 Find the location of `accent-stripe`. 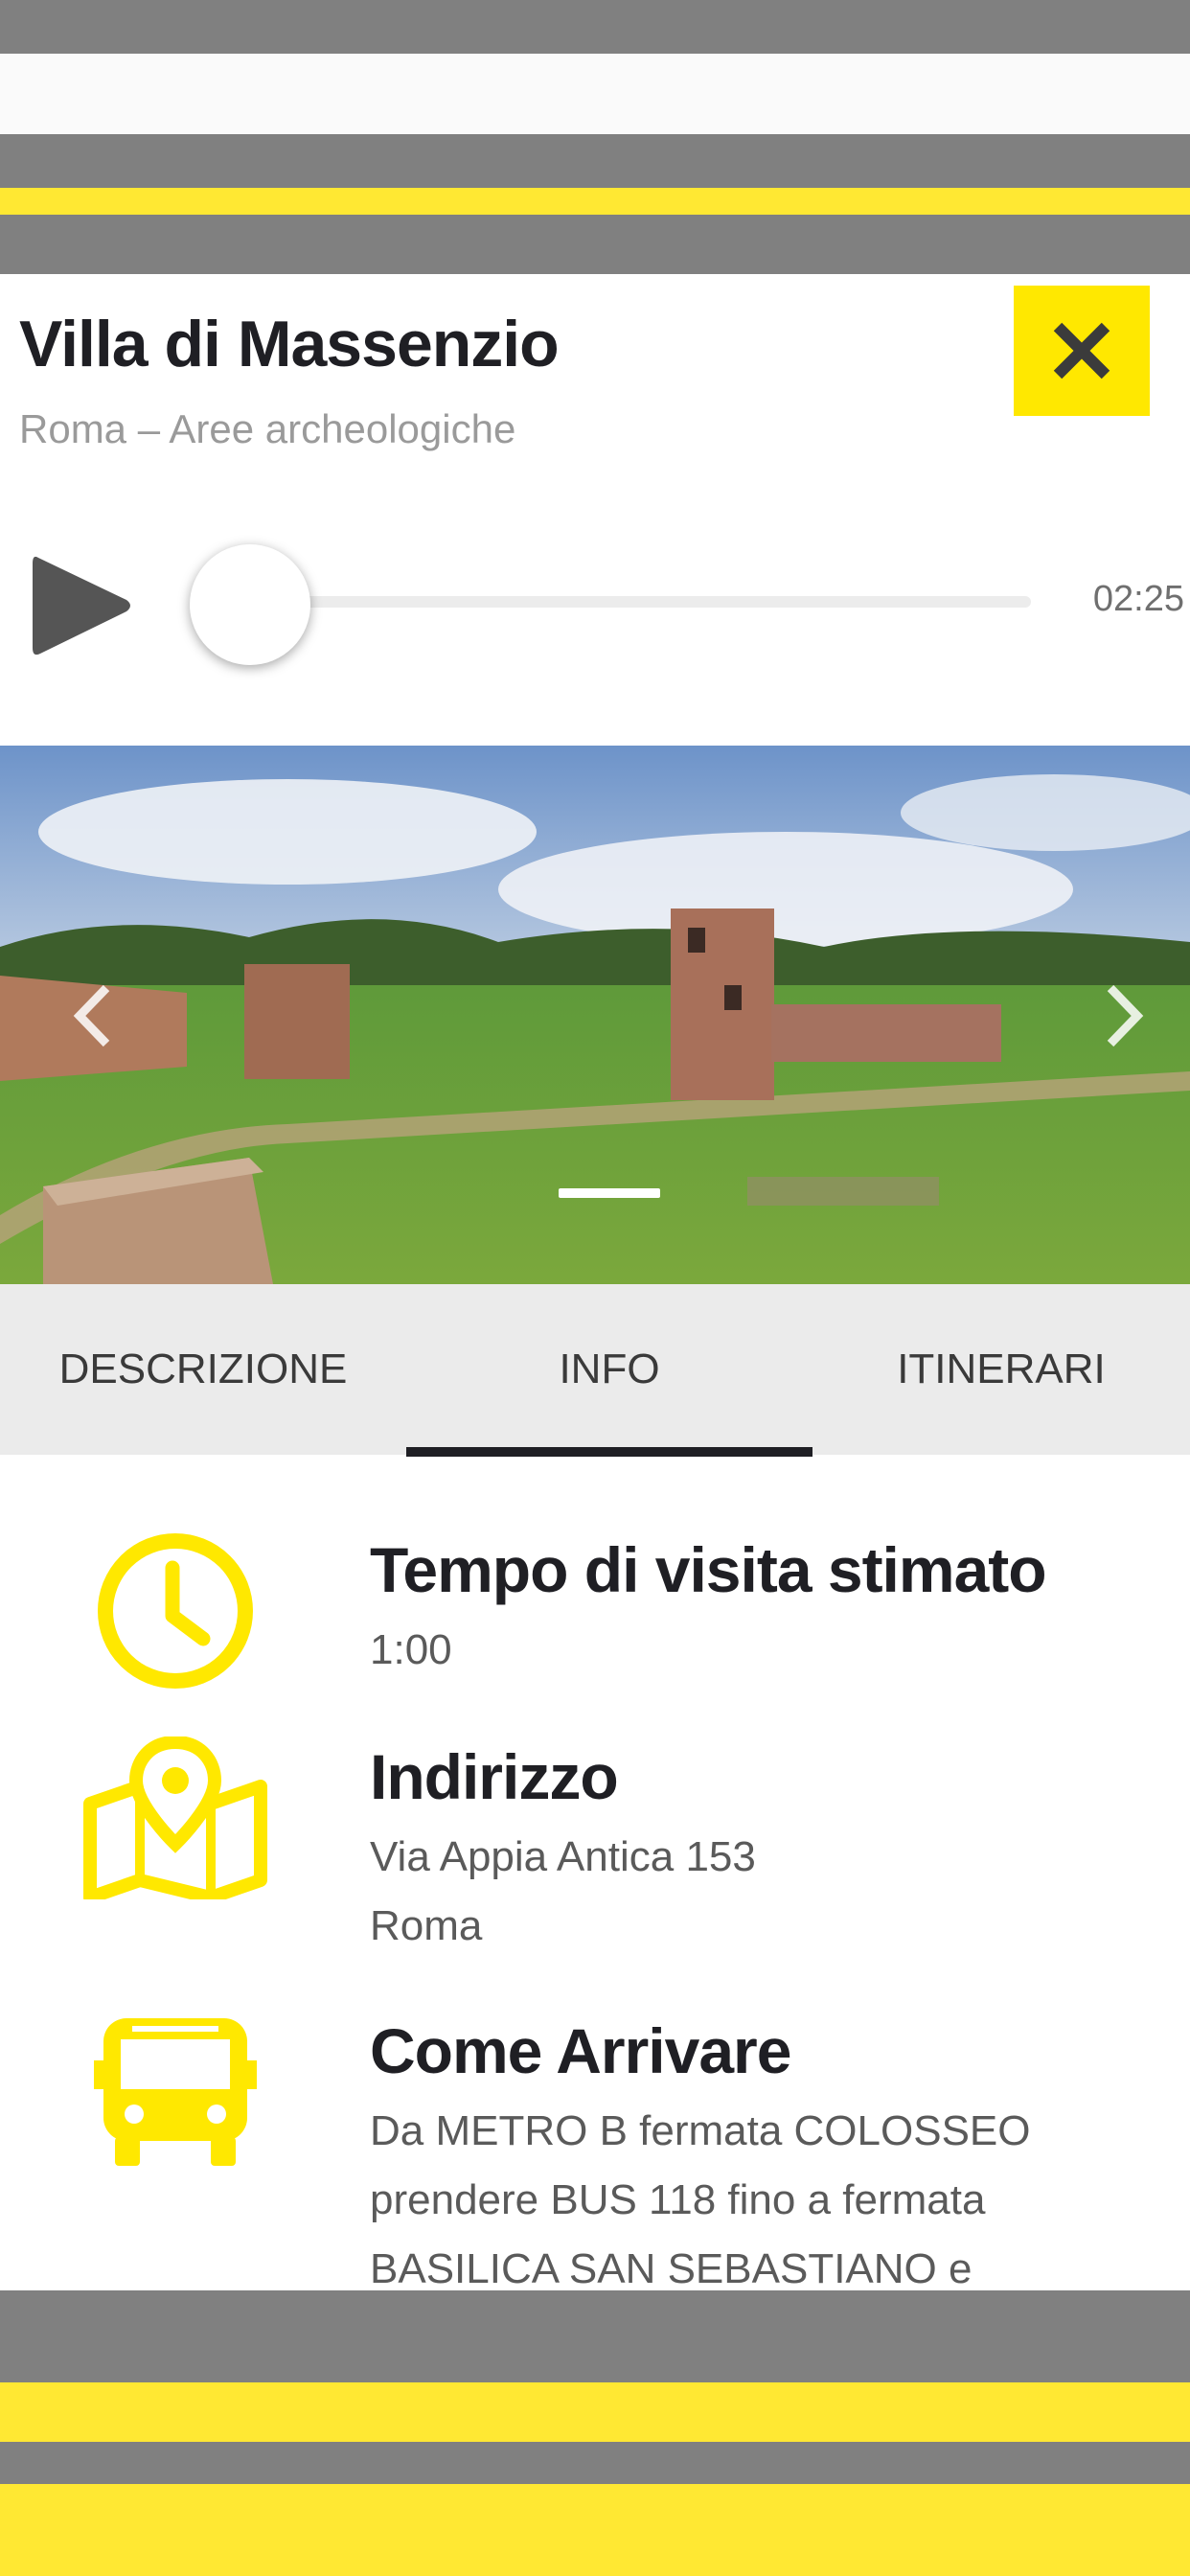

accent-stripe is located at coordinates (595, 201).